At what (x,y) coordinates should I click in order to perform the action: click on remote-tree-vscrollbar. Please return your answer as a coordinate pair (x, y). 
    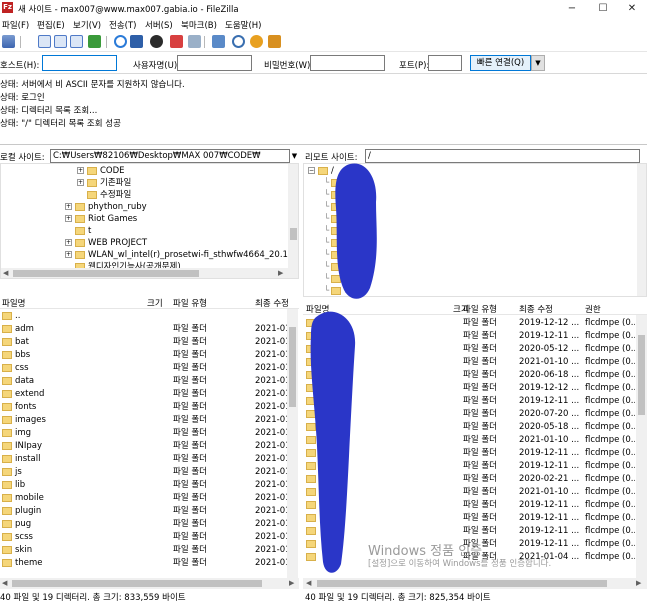
    Looking at the image, I should click on (641, 230).